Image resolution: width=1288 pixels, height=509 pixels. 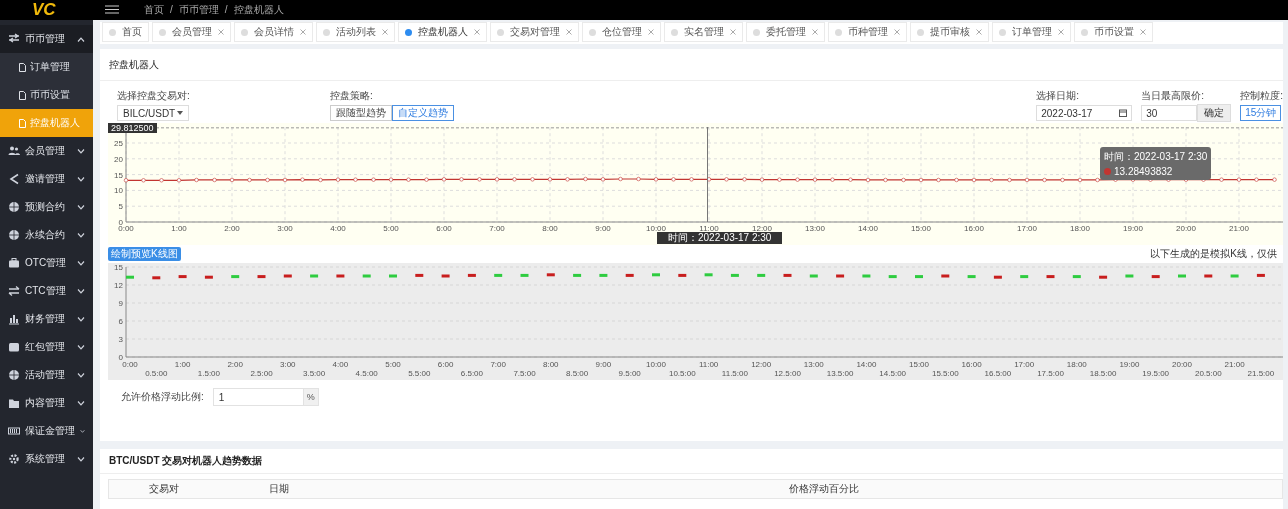 What do you see at coordinates (44, 10) in the screenshot?
I see `logo: VC` at bounding box center [44, 10].